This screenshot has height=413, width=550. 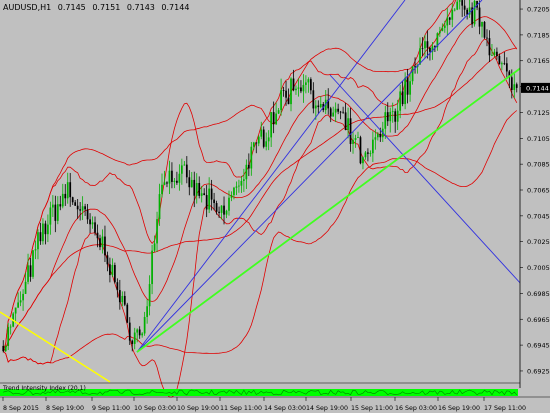 What do you see at coordinates (459, 408) in the screenshot?
I see `time-tick-label: 16 Sep 19:00` at bounding box center [459, 408].